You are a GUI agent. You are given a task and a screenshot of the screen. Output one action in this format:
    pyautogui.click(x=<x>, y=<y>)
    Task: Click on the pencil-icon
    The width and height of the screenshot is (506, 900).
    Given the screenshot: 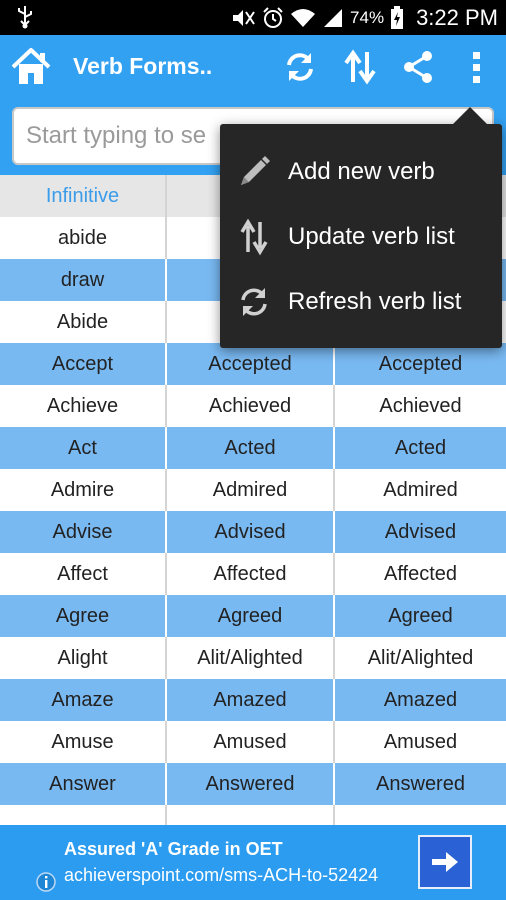 What is the action you would take?
    pyautogui.click(x=255, y=170)
    